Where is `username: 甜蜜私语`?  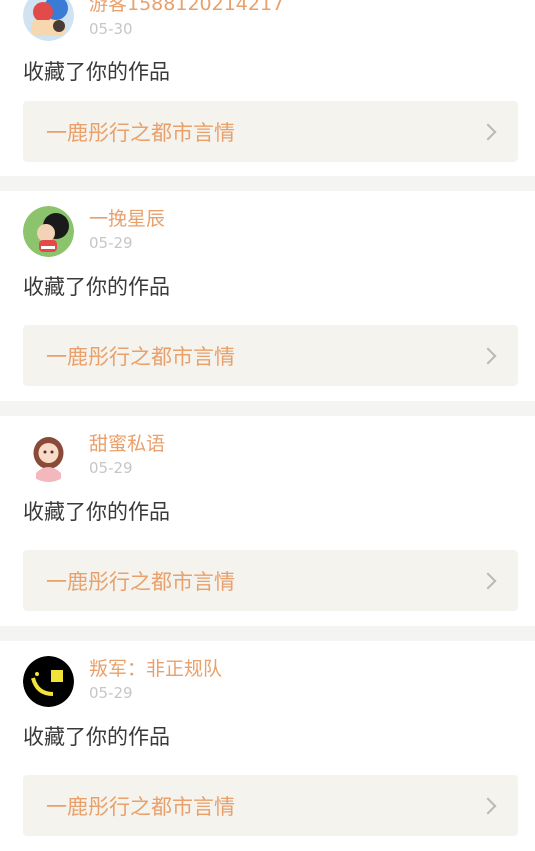 username: 甜蜜私语 is located at coordinates (127, 444).